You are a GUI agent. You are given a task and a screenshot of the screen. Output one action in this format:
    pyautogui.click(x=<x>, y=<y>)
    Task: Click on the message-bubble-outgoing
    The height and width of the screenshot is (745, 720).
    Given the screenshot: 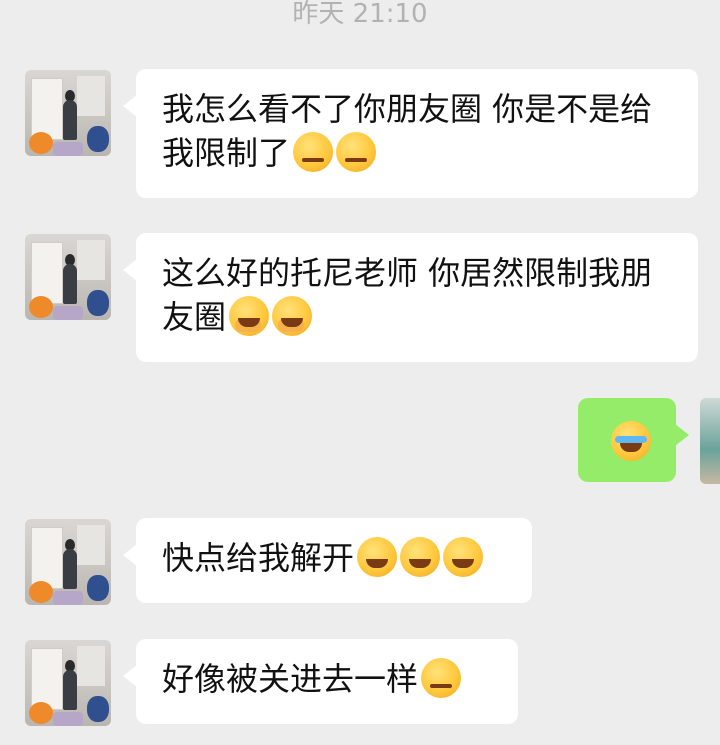 What is the action you would take?
    pyautogui.click(x=633, y=440)
    